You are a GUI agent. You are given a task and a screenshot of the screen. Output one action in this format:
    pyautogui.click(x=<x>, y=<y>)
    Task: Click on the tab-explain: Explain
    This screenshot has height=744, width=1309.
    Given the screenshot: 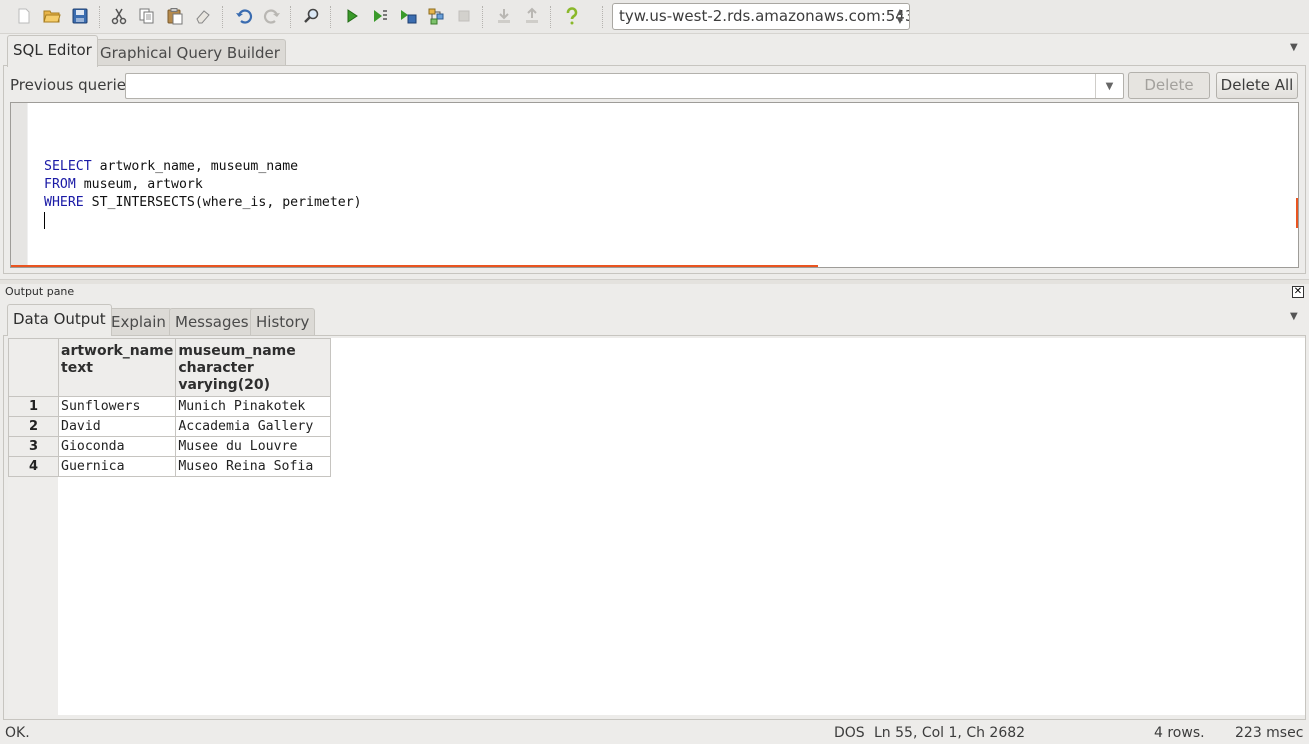 What is the action you would take?
    pyautogui.click(x=138, y=321)
    